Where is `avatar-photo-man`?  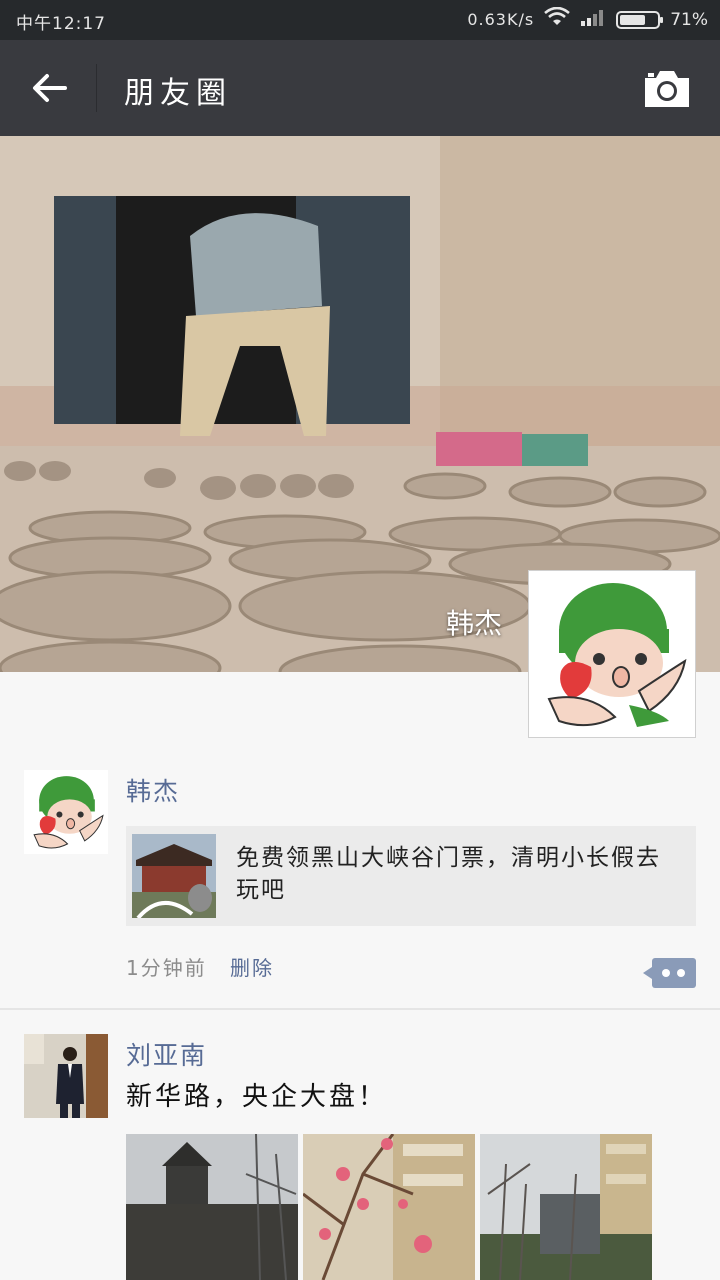 avatar-photo-man is located at coordinates (66, 1076).